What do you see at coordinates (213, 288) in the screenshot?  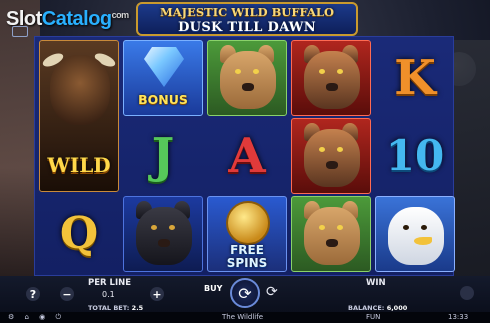 I see `buy-feature-button: BUY` at bounding box center [213, 288].